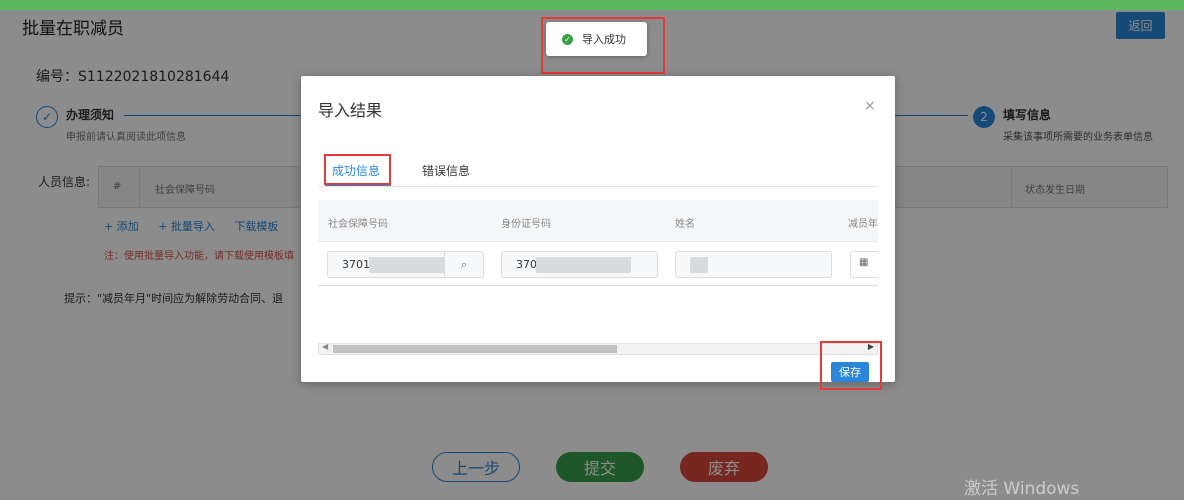 This screenshot has height=500, width=1184. I want to click on scrollbar-thumb, so click(475, 349).